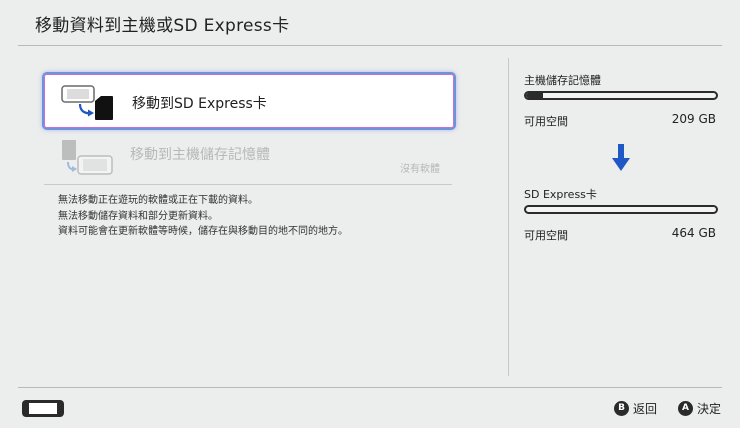  I want to click on confirm-label: 決定, so click(709, 408).